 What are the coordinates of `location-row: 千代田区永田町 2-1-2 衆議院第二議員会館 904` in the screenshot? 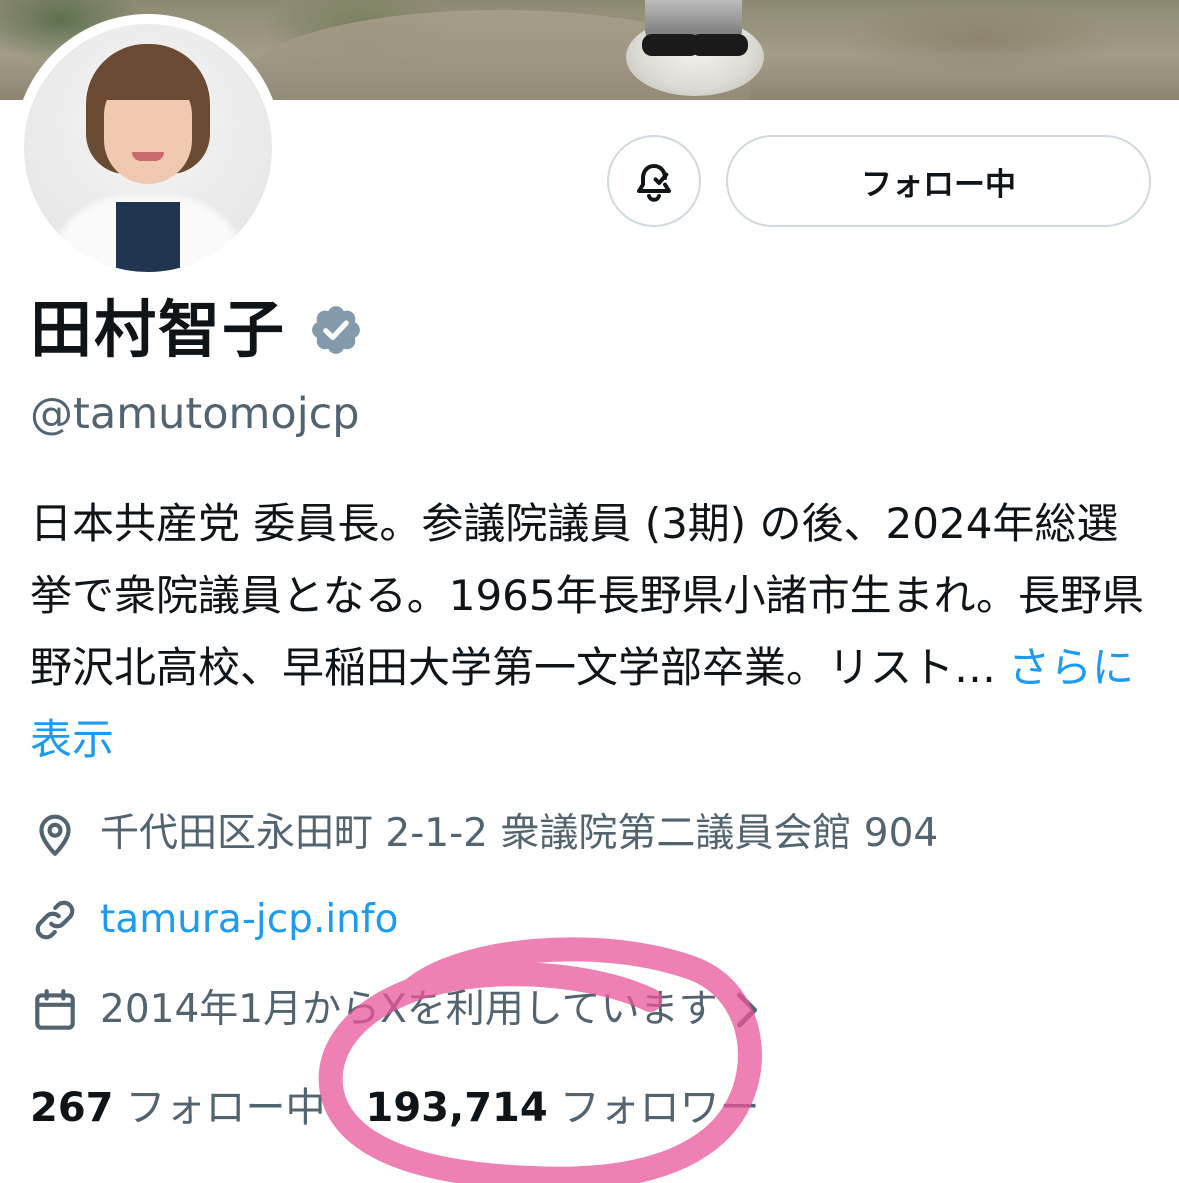 It's located at (484, 834).